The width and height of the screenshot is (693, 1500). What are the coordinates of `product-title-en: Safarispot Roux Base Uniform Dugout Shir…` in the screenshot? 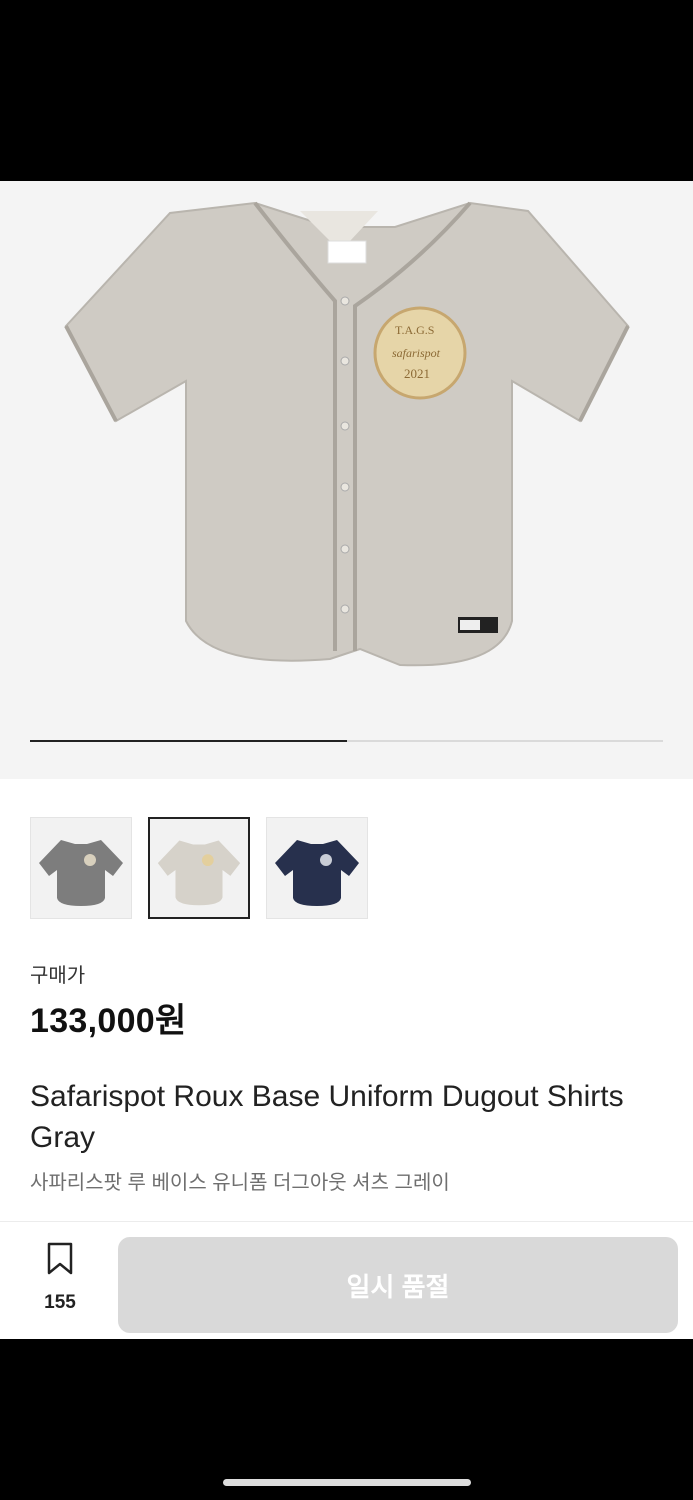 It's located at (327, 1117).